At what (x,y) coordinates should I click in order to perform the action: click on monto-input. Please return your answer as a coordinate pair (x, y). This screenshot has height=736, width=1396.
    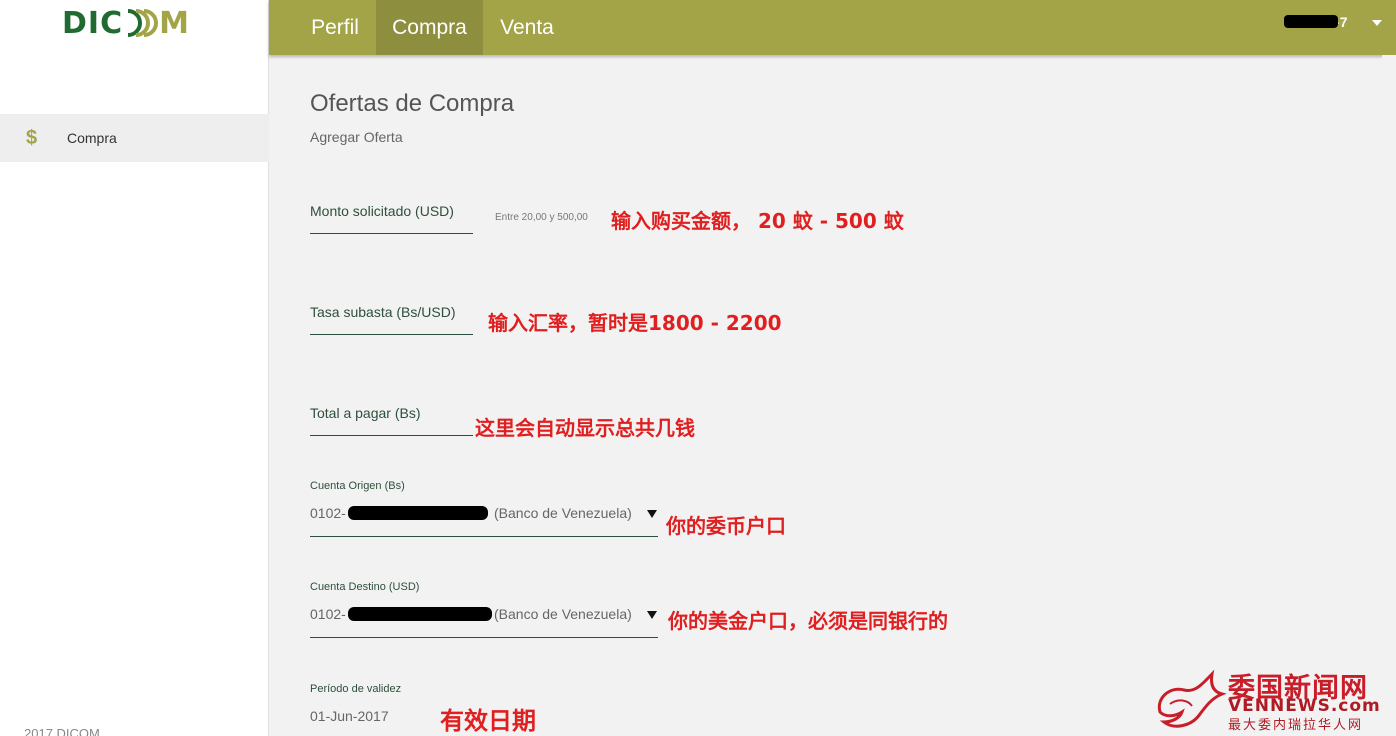
    Looking at the image, I should click on (391, 233).